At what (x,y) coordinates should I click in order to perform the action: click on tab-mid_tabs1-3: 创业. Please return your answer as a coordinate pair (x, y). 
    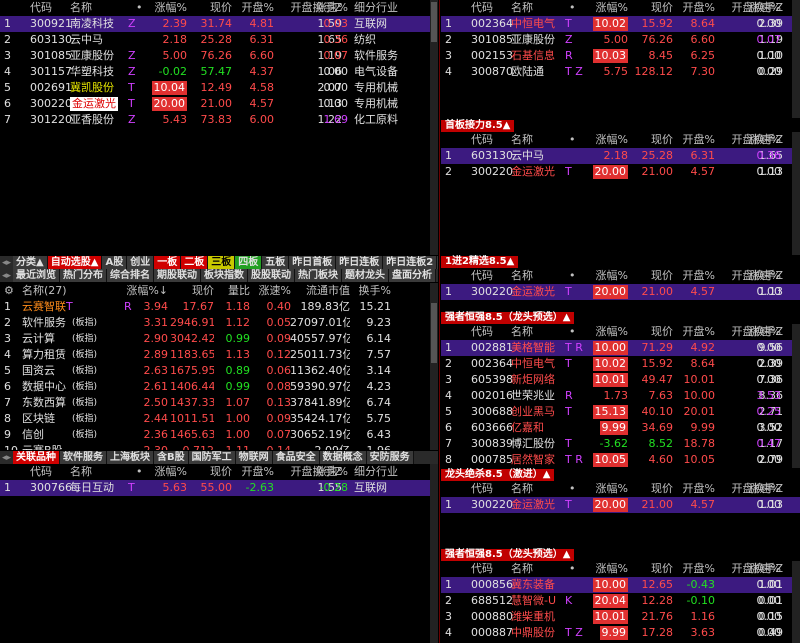
    Looking at the image, I should click on (141, 262).